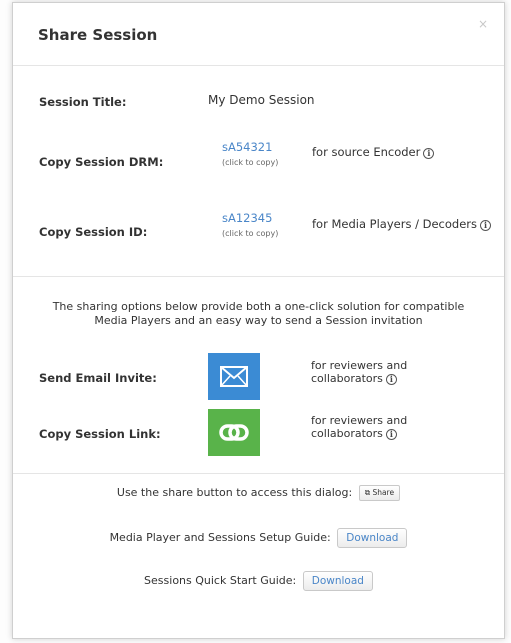 Image resolution: width=511 pixels, height=643 pixels. I want to click on copy-session-id-label: Copy Session ID:, so click(93, 232).